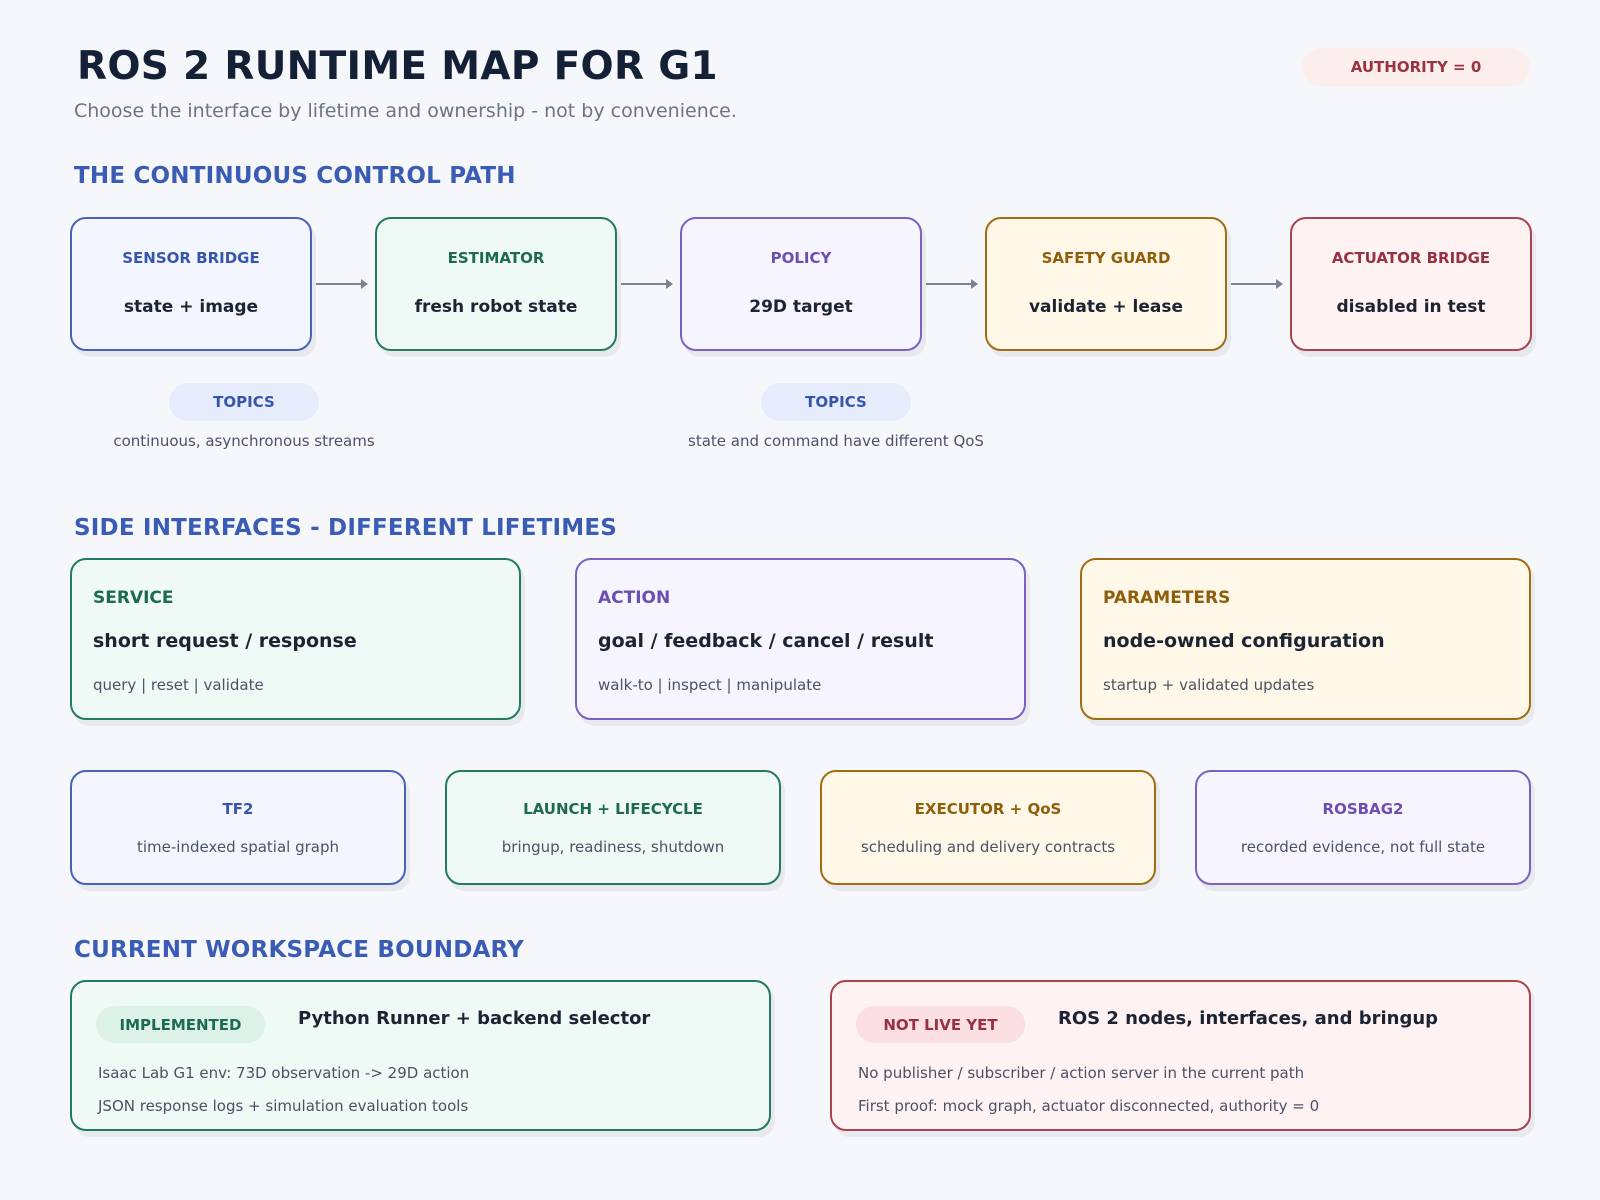  Describe the element at coordinates (191, 284) in the screenshot. I see `pipeline-node-sensor-bridge: SENSOR BRIDGE state + image` at that location.